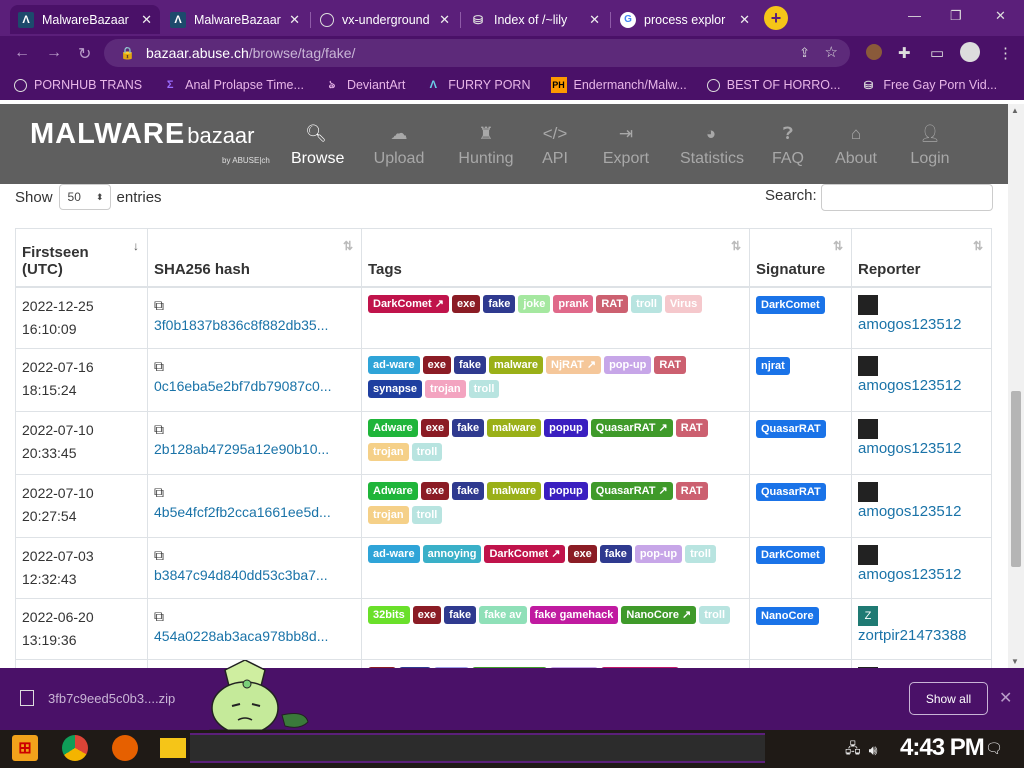 This screenshot has width=1024, height=768. Describe the element at coordinates (555, 146) in the screenshot. I see `nav-api: </> API` at that location.